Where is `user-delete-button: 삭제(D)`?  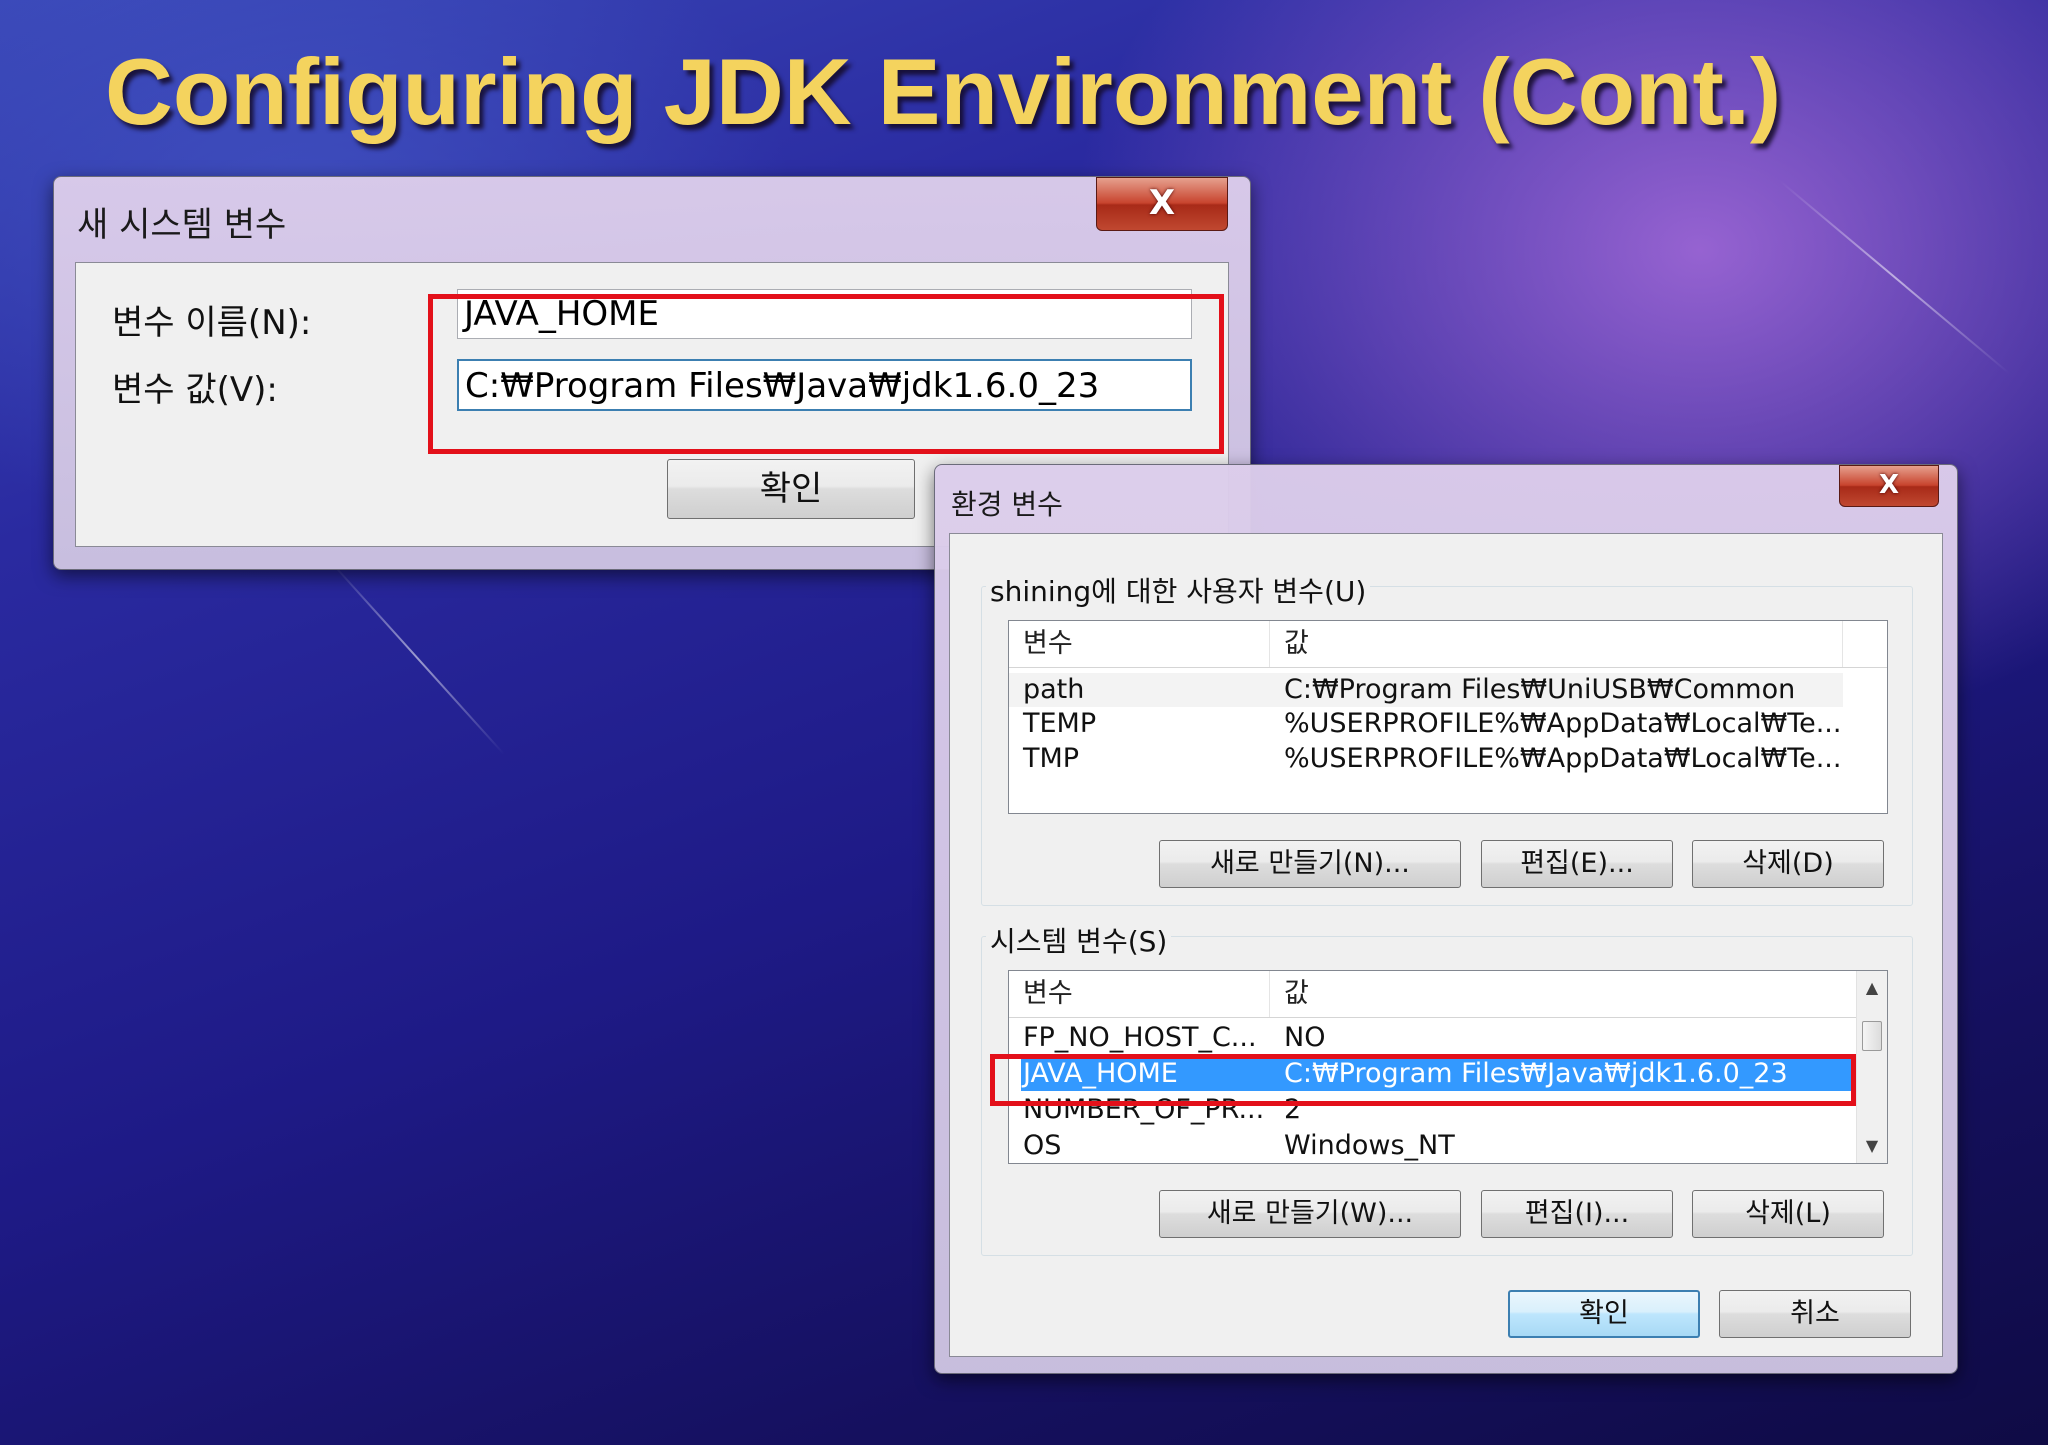
user-delete-button: 삭제(D) is located at coordinates (1788, 864).